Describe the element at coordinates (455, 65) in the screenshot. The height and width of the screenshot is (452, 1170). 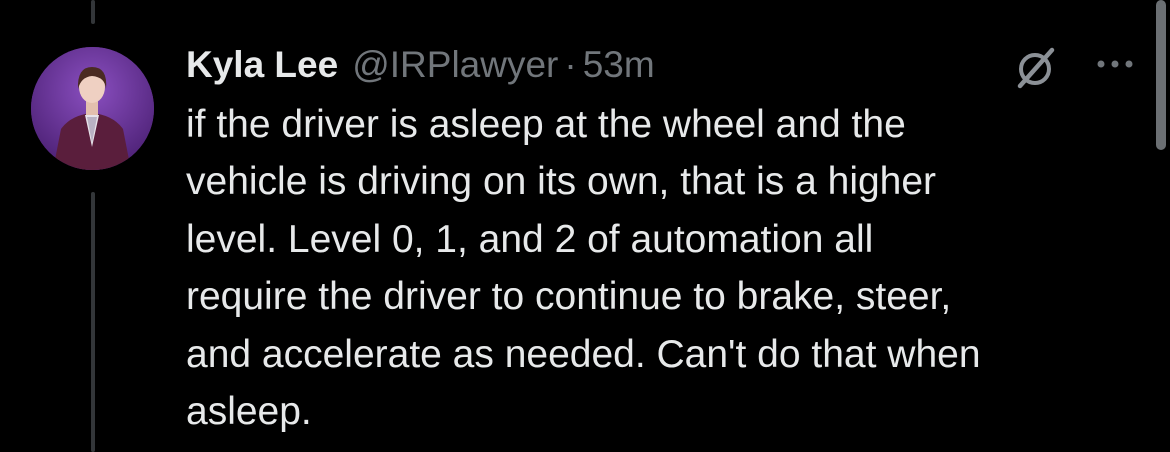
I see `user-handle: @IRPlawyer` at that location.